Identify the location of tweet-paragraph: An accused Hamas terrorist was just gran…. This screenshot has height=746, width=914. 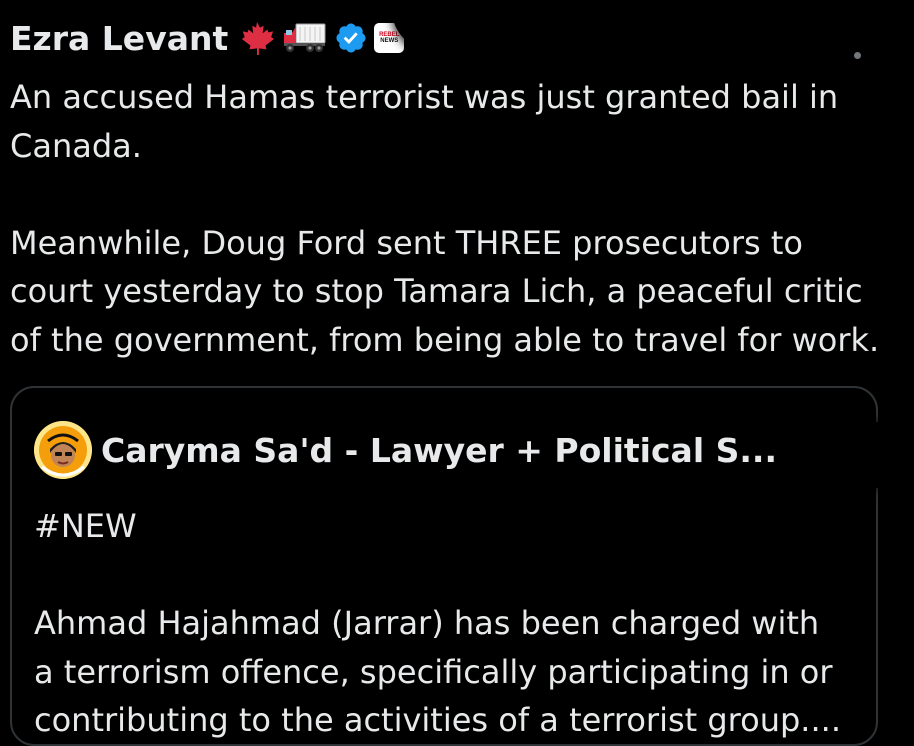
(424, 121).